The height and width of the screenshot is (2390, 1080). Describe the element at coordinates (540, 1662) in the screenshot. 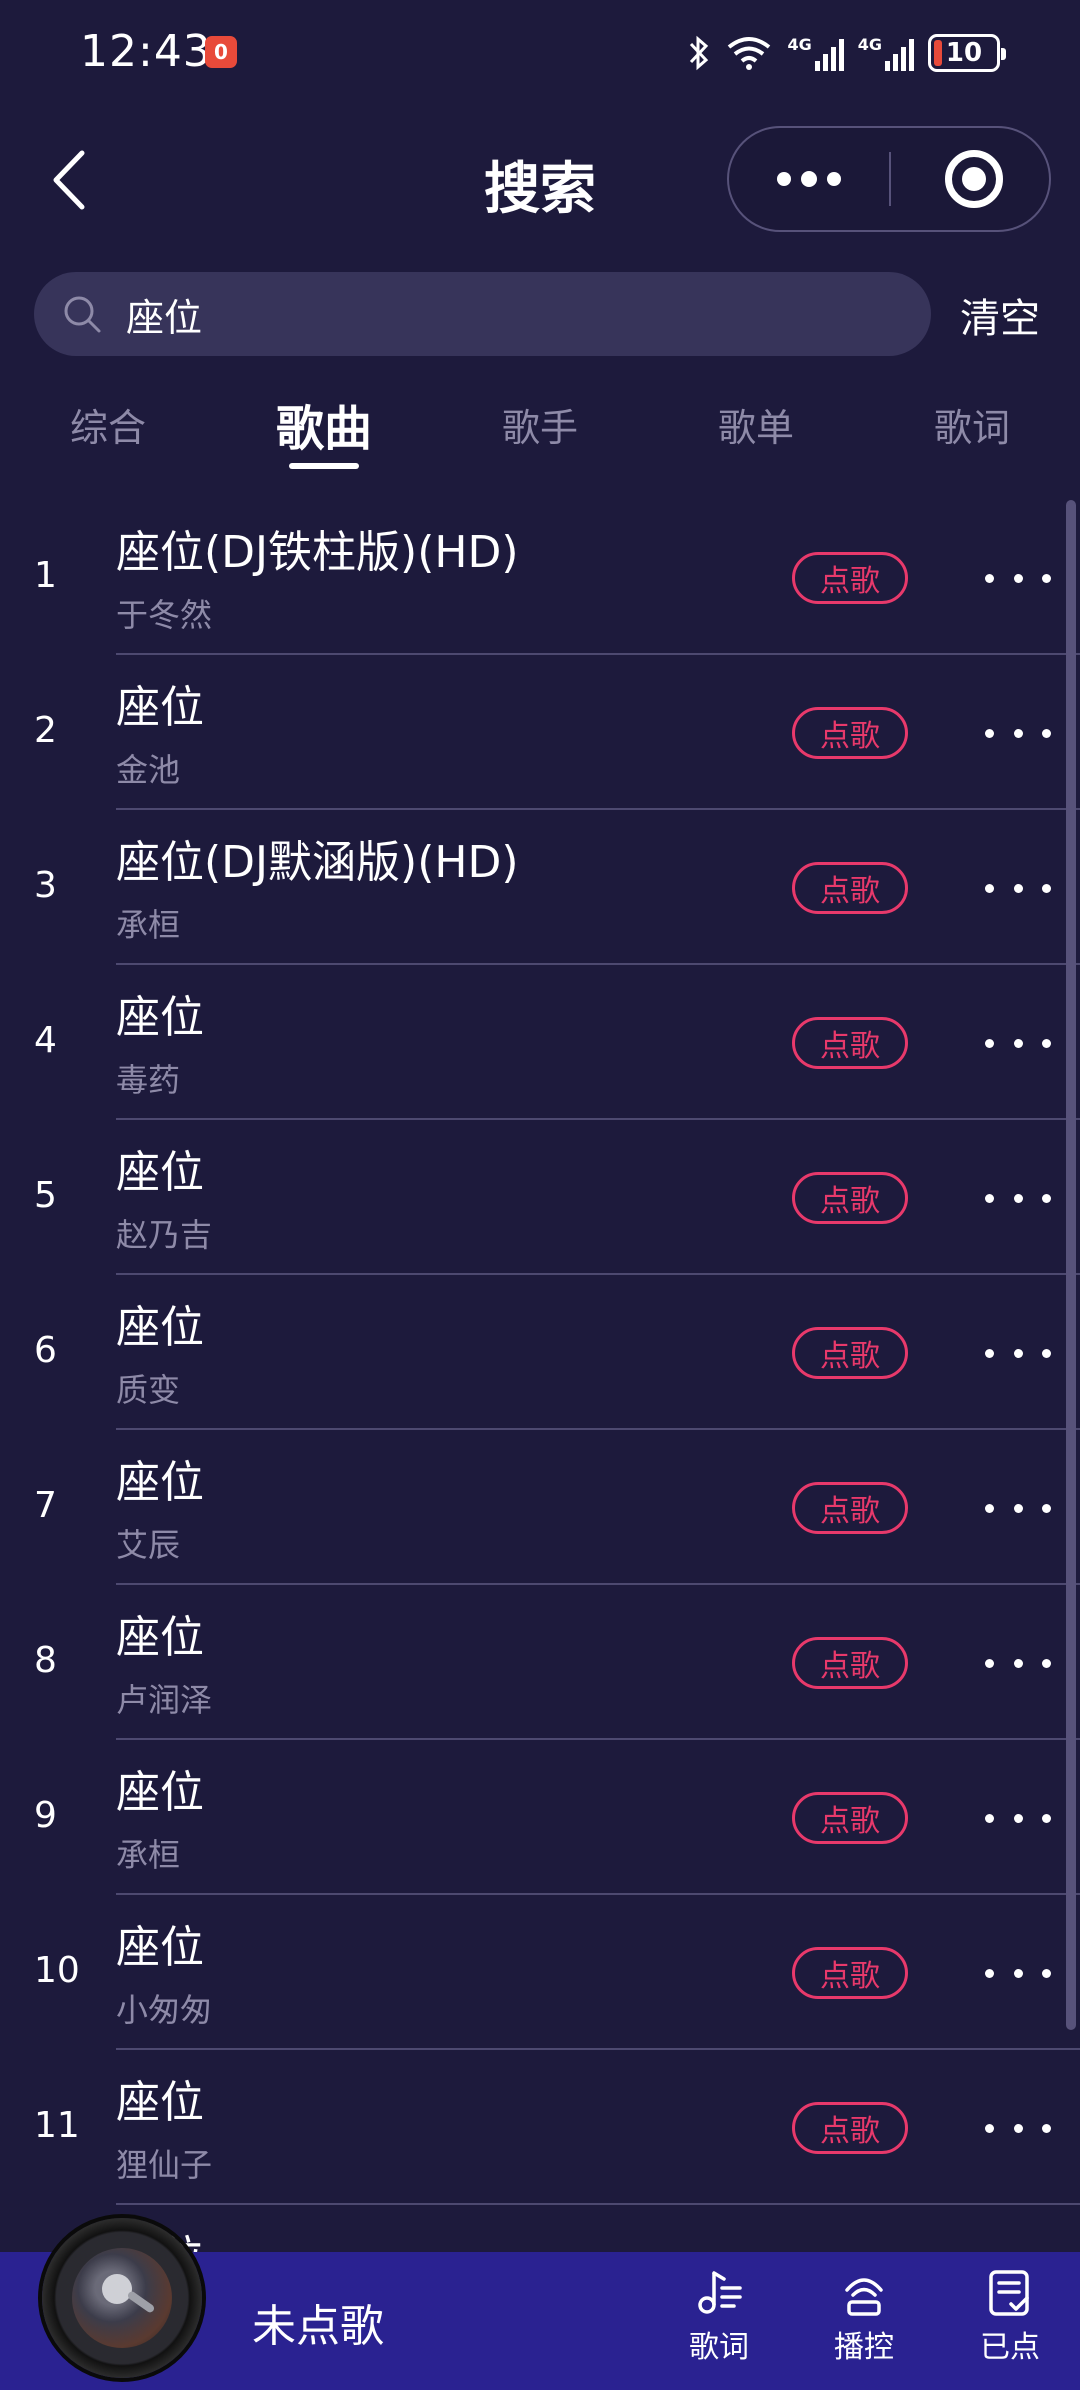

I see `song-row: 8 座位 卢润泽 点歌` at that location.